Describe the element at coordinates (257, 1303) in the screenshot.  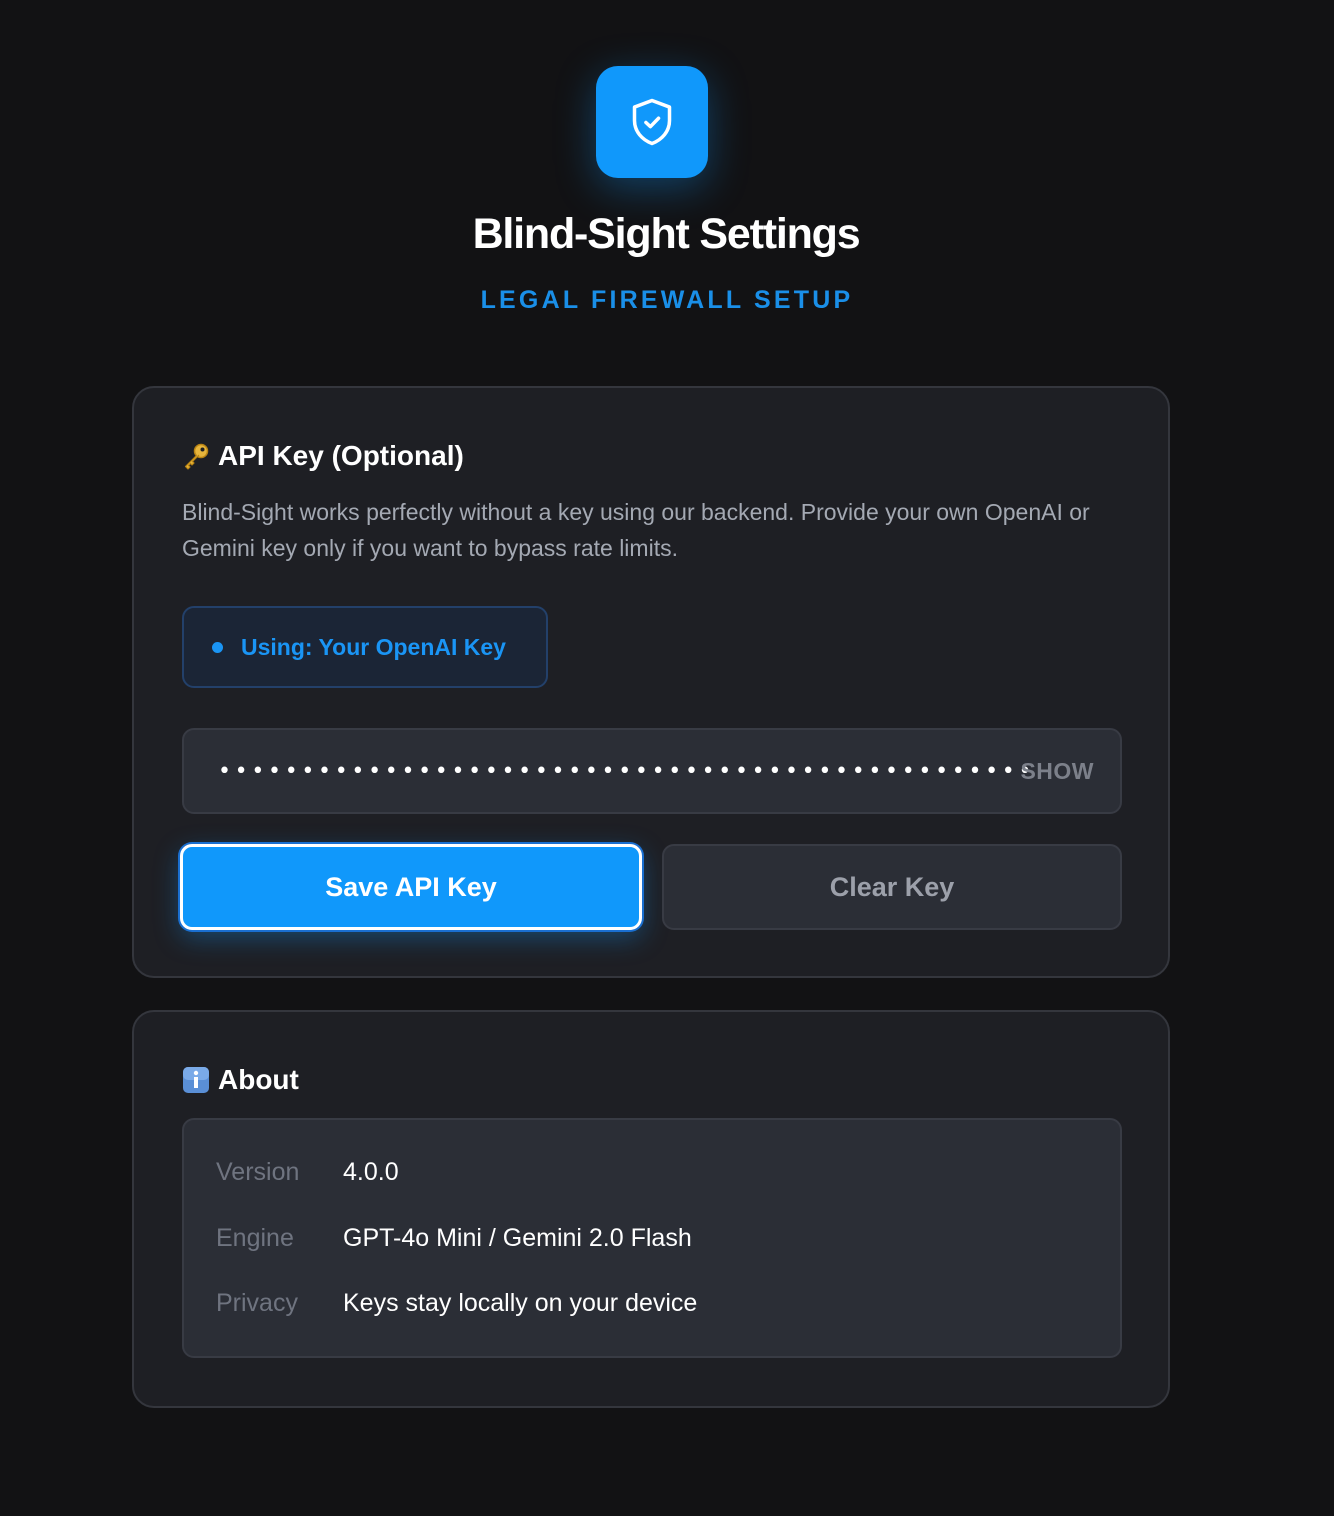
I see `privacy-label: Privacy` at that location.